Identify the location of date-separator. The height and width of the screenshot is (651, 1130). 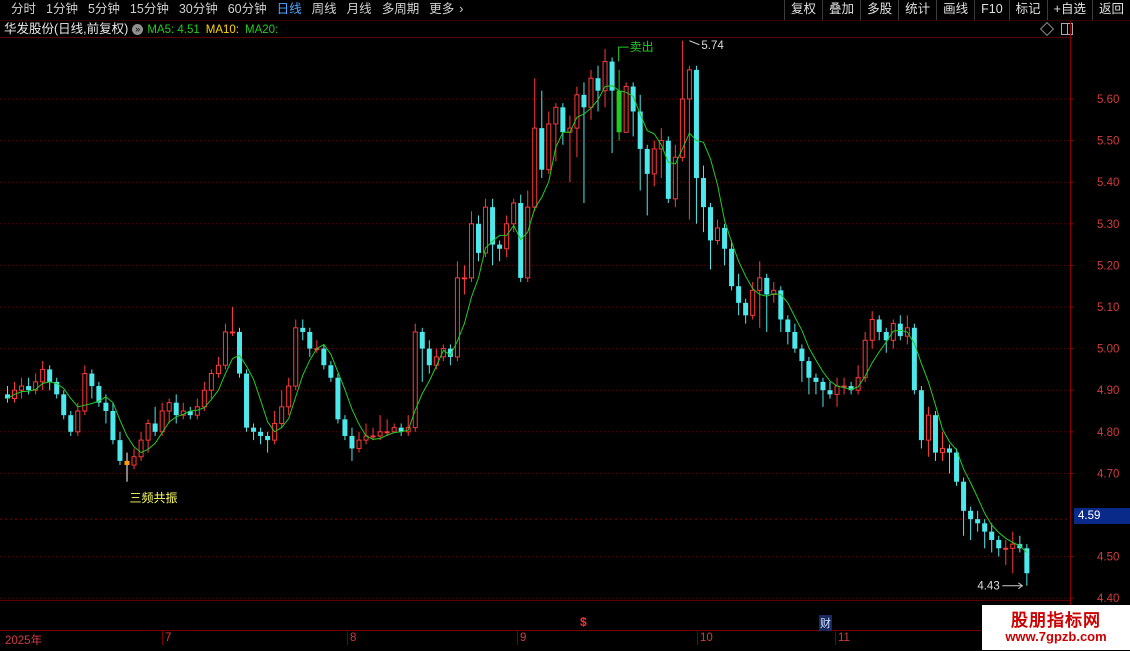
(835, 638).